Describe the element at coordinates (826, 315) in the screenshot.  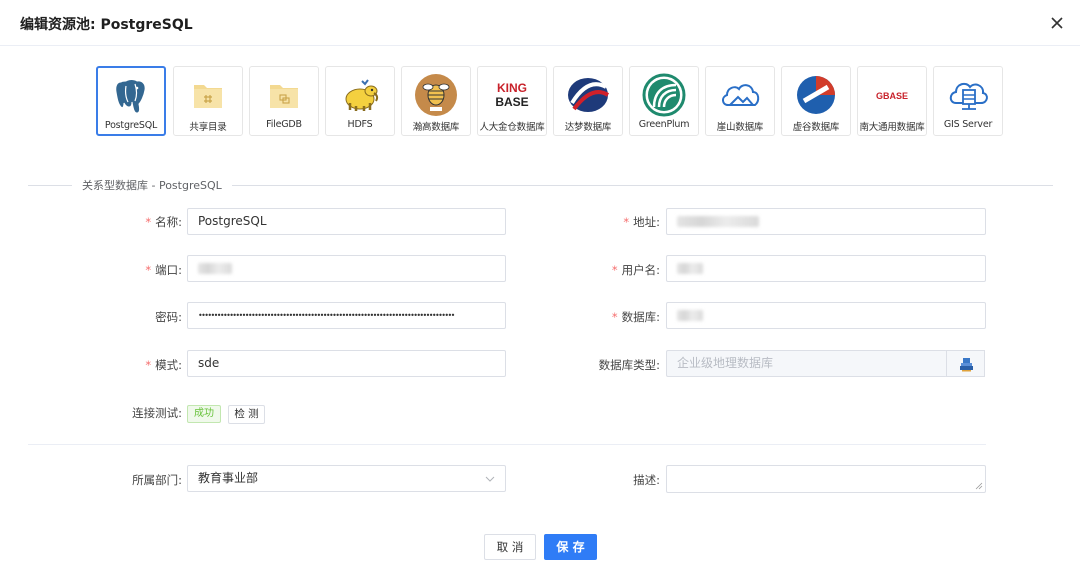
I see `database-input` at that location.